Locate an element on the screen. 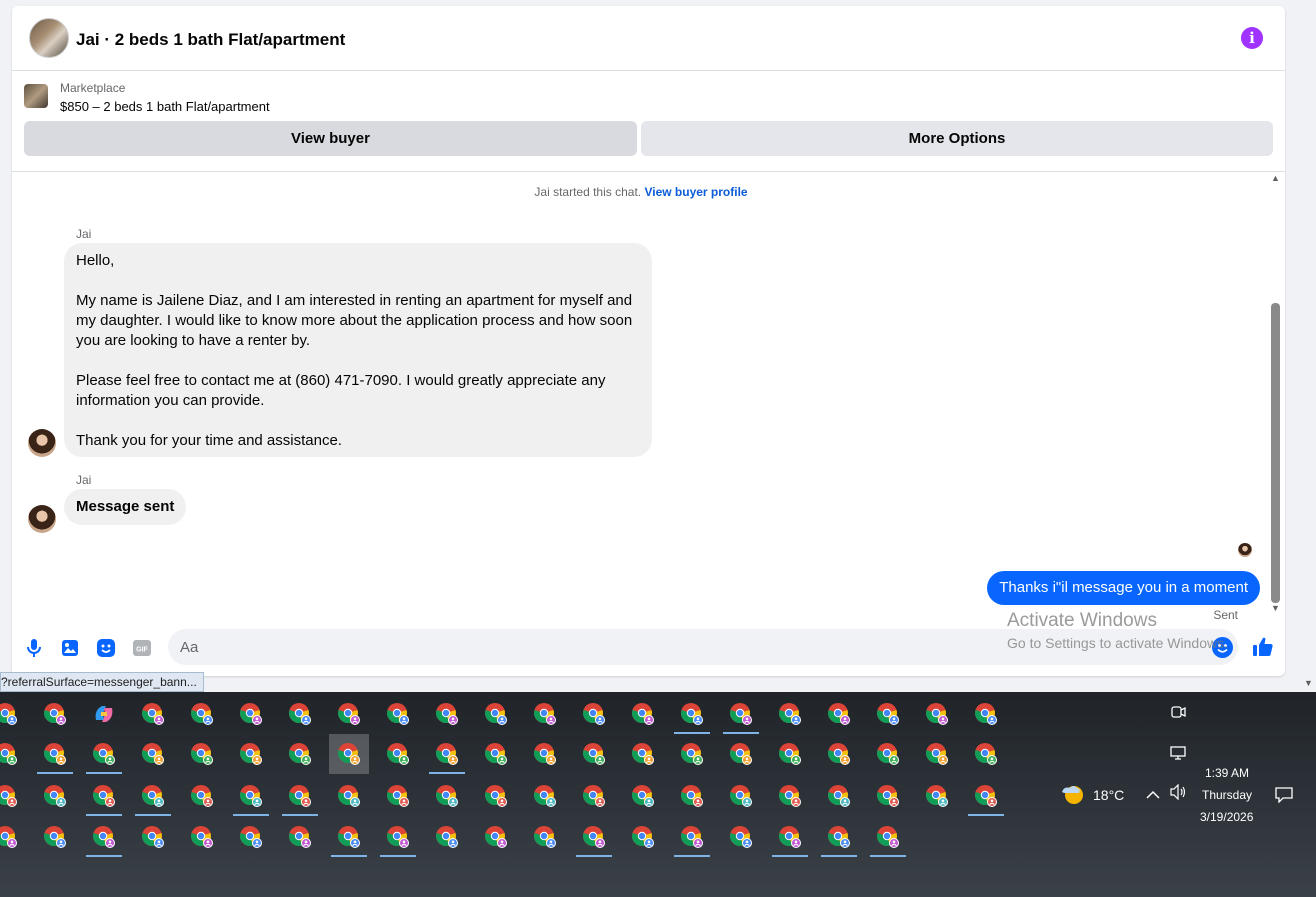 This screenshot has width=1316, height=897. copilot-icon is located at coordinates (104, 714).